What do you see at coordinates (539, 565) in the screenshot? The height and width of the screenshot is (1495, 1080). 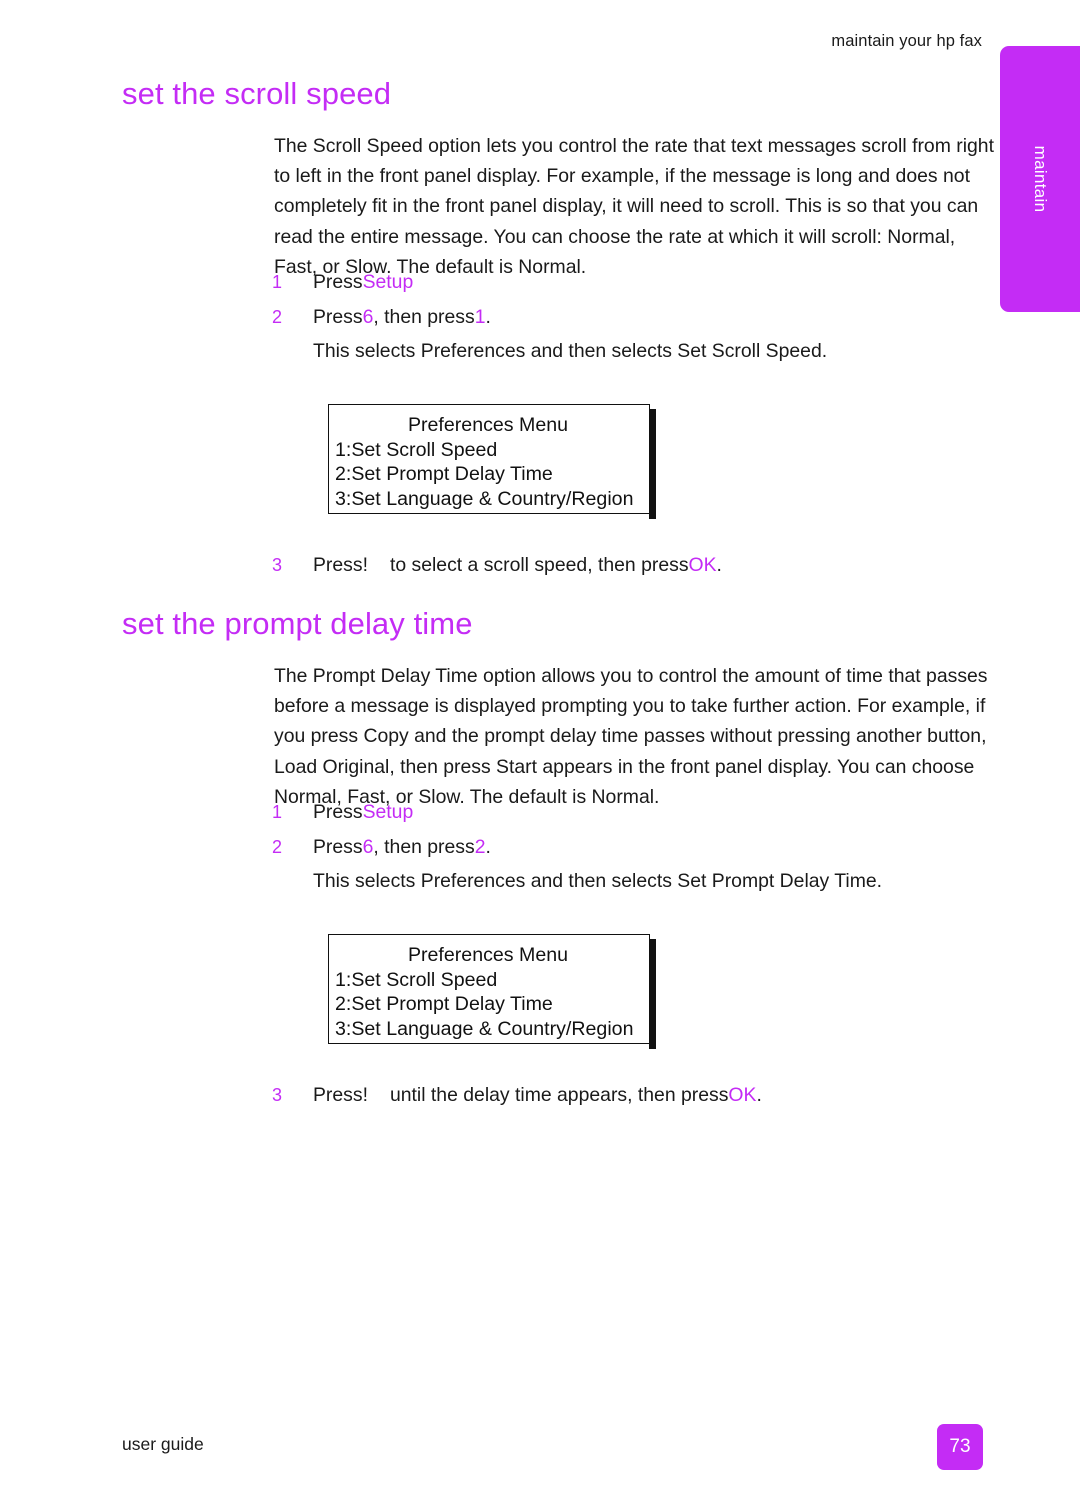 I see `step-text-mid: to select a scroll speed, then press` at bounding box center [539, 565].